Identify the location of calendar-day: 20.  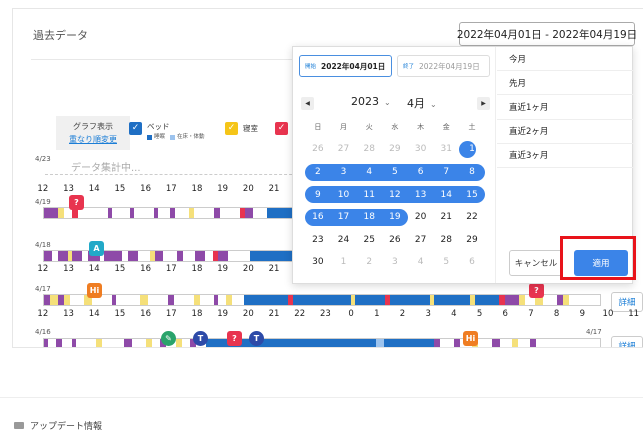
(421, 217).